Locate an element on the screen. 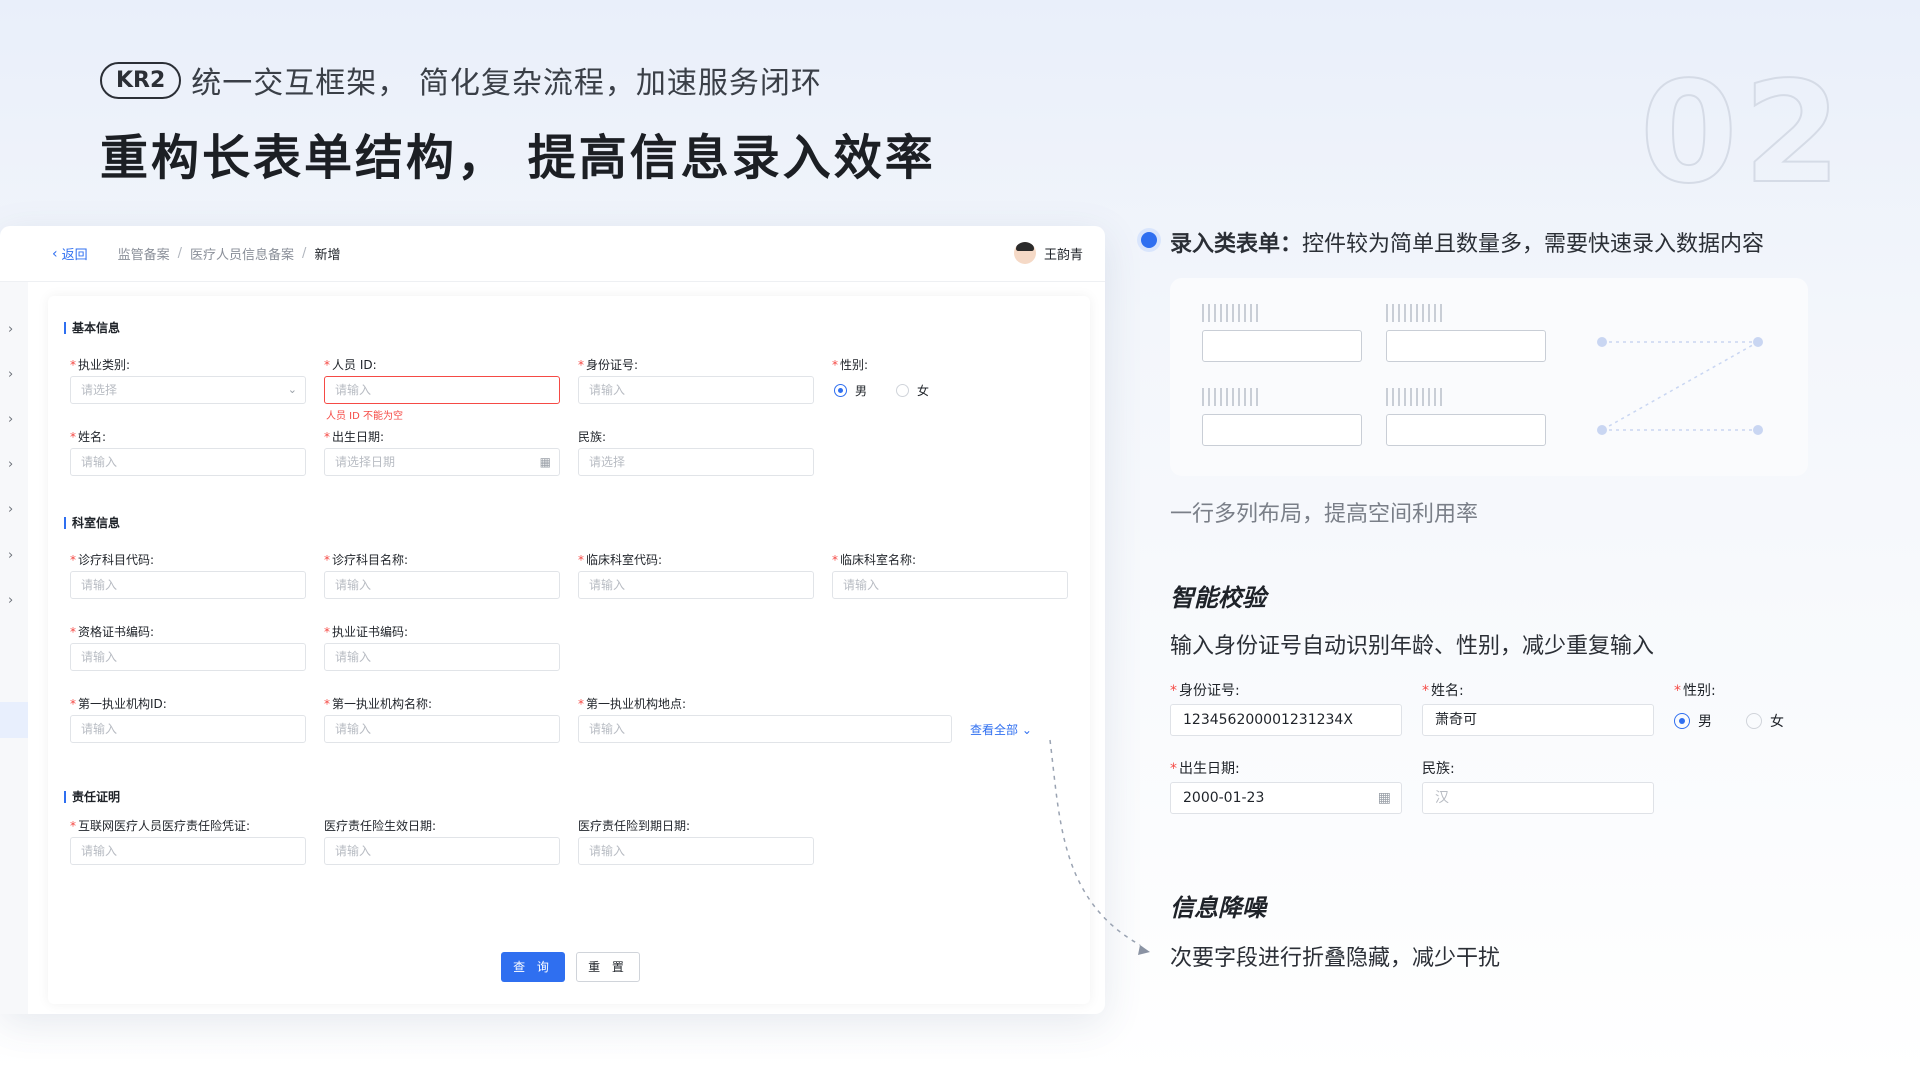 The image size is (1920, 1080). demo-gender-radio-male: 男 is located at coordinates (1693, 721).